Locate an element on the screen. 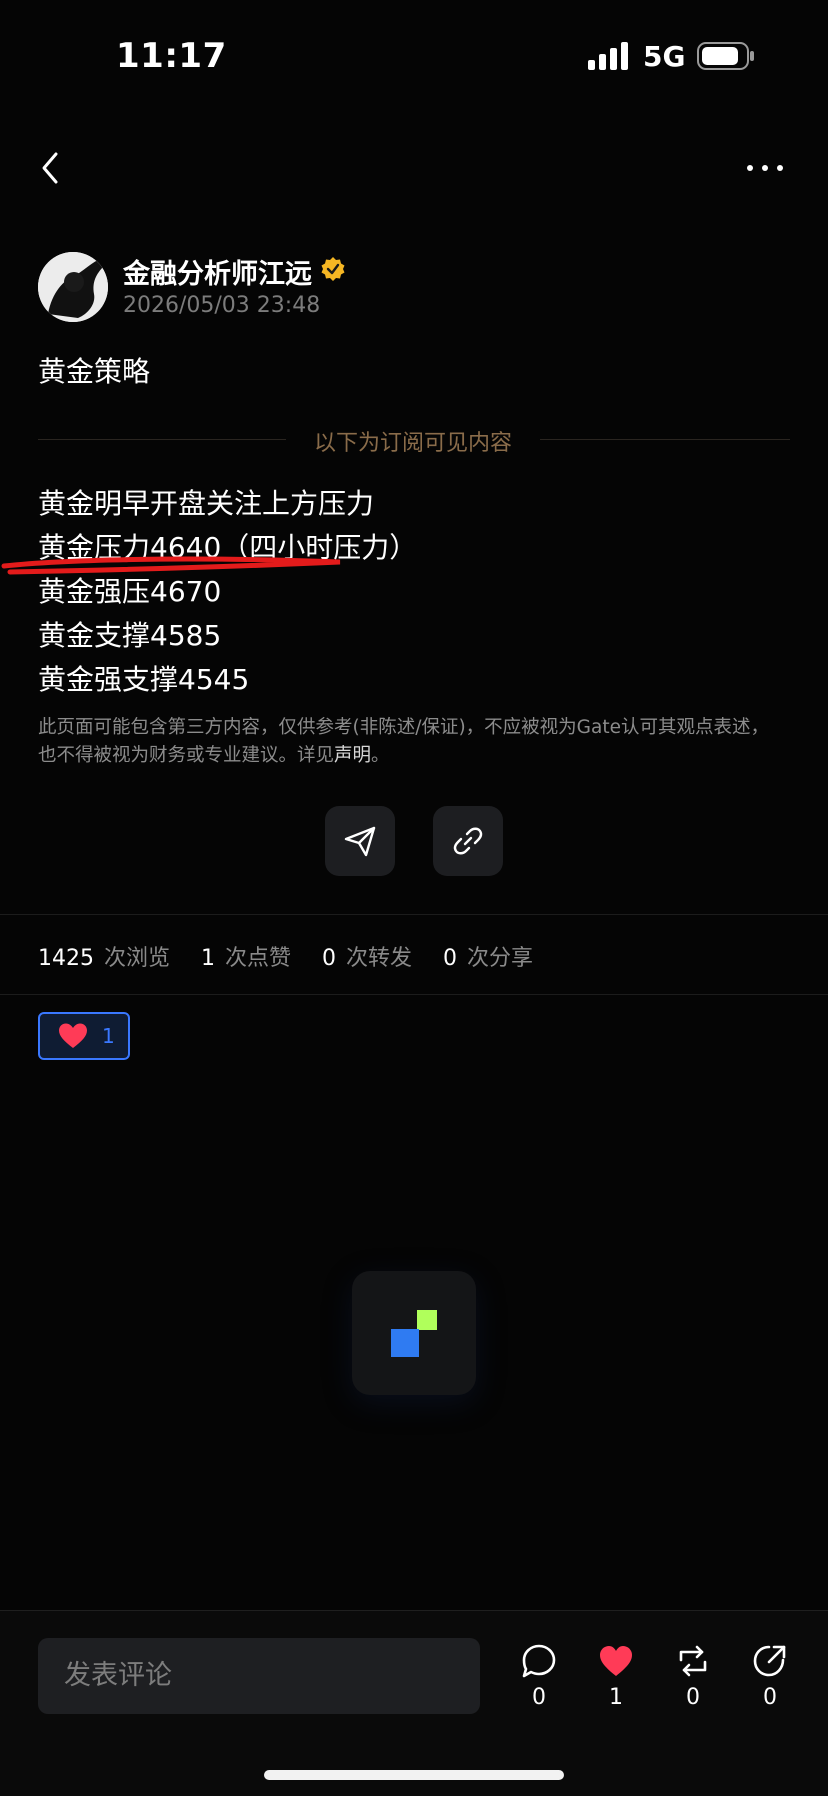 This screenshot has height=1796, width=828. comment-count: 0 is located at coordinates (539, 1697).